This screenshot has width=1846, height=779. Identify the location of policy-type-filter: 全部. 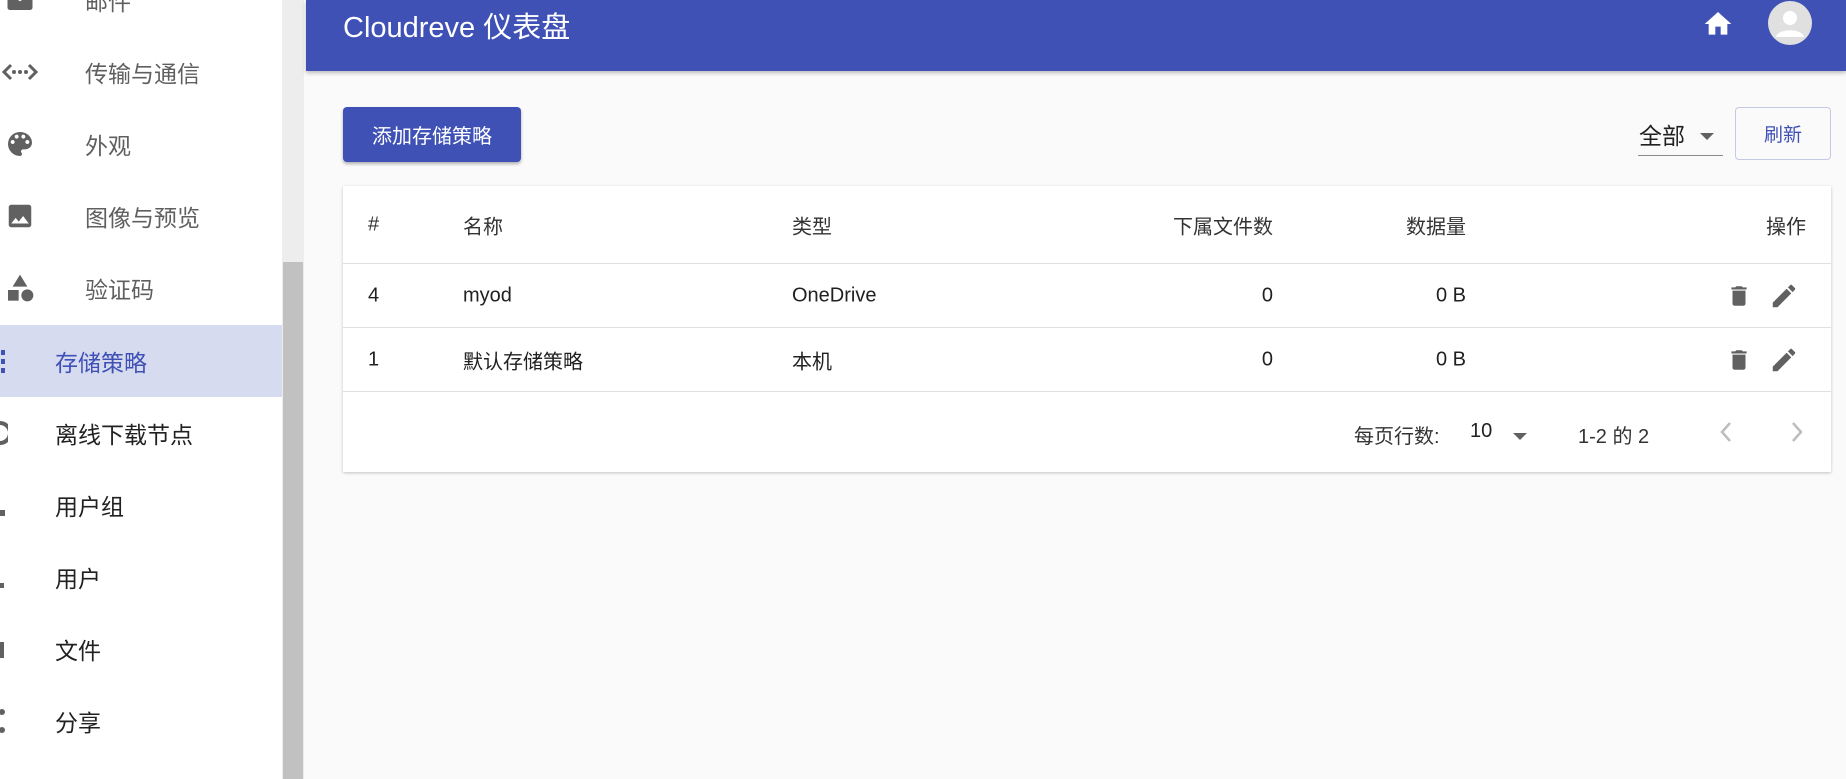
(1680, 134).